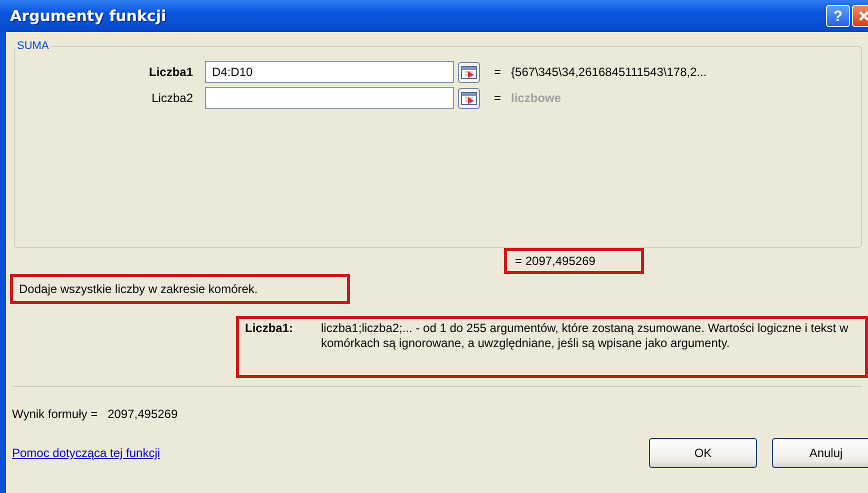 This screenshot has height=493, width=868. Describe the element at coordinates (171, 72) in the screenshot. I see `argument-label: Liczba1` at that location.